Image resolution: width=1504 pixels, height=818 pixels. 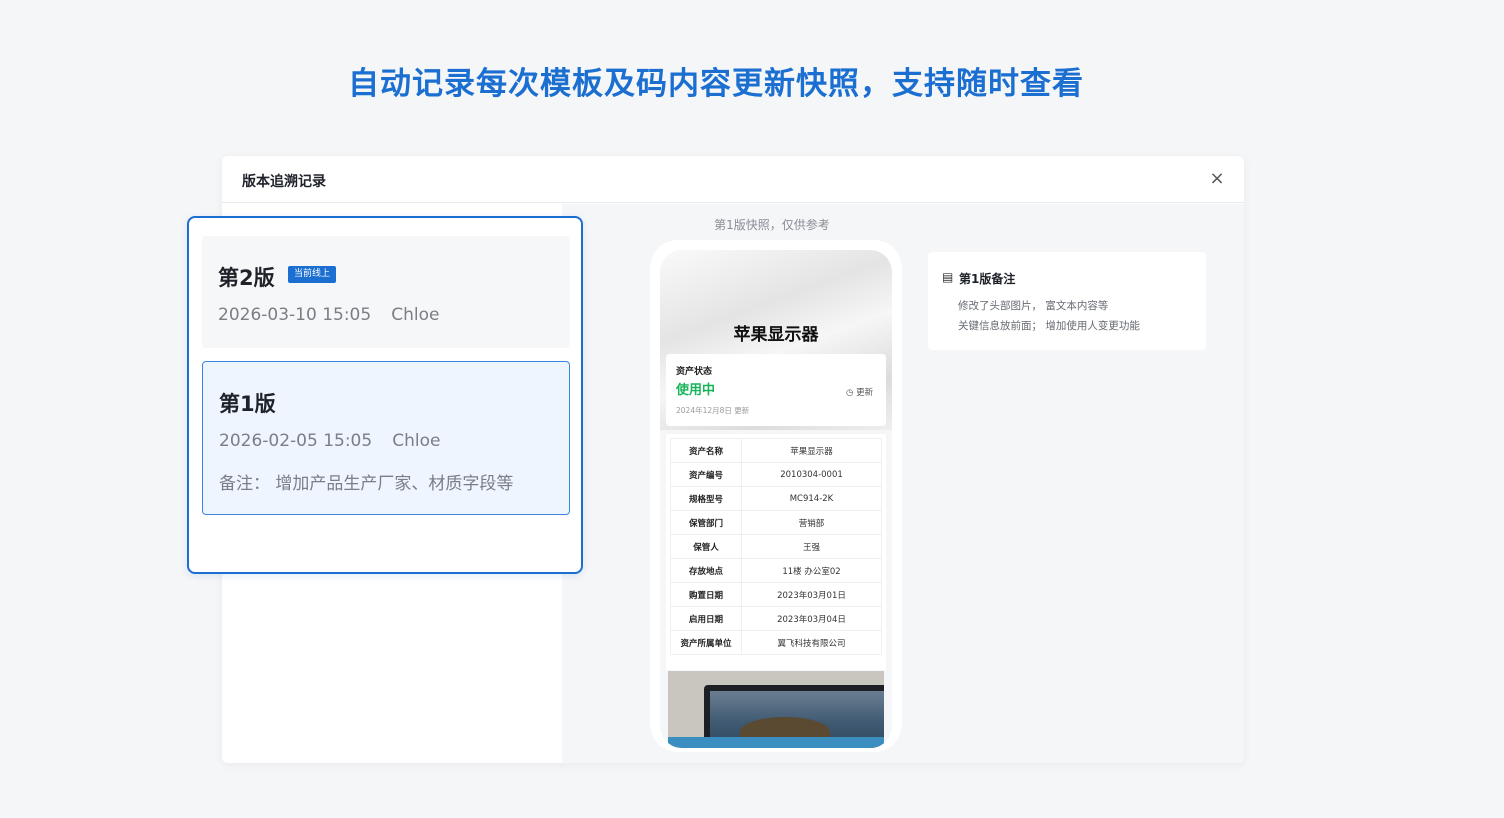 I want to click on version-name: 第1版, so click(x=247, y=404).